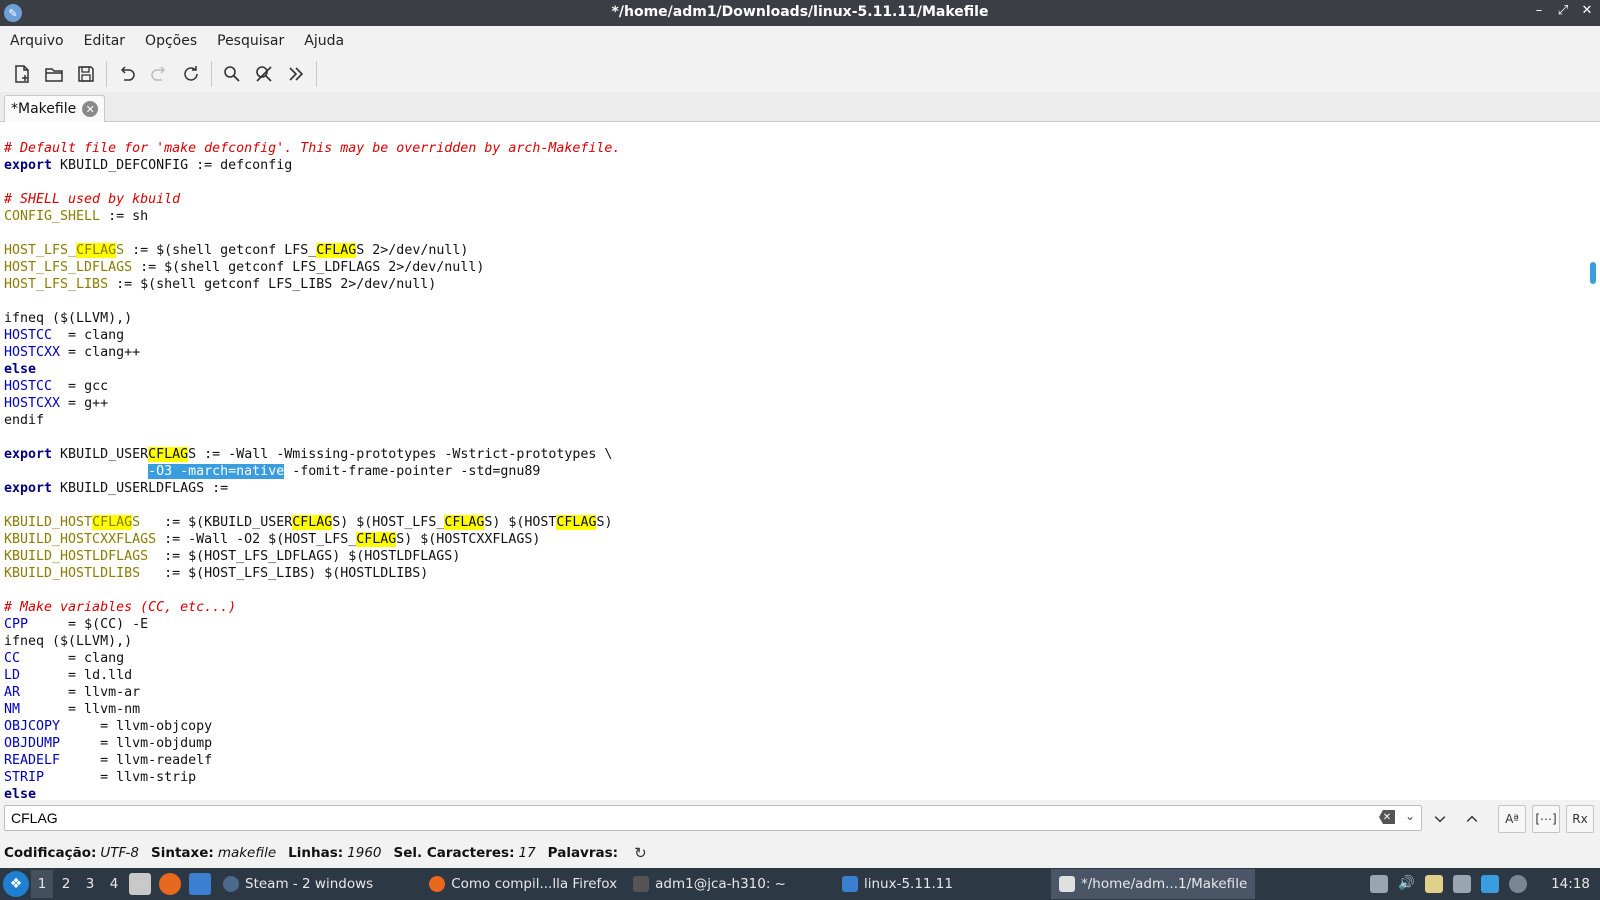 This screenshot has width=1600, height=900. I want to click on find-previous-button, so click(1472, 819).